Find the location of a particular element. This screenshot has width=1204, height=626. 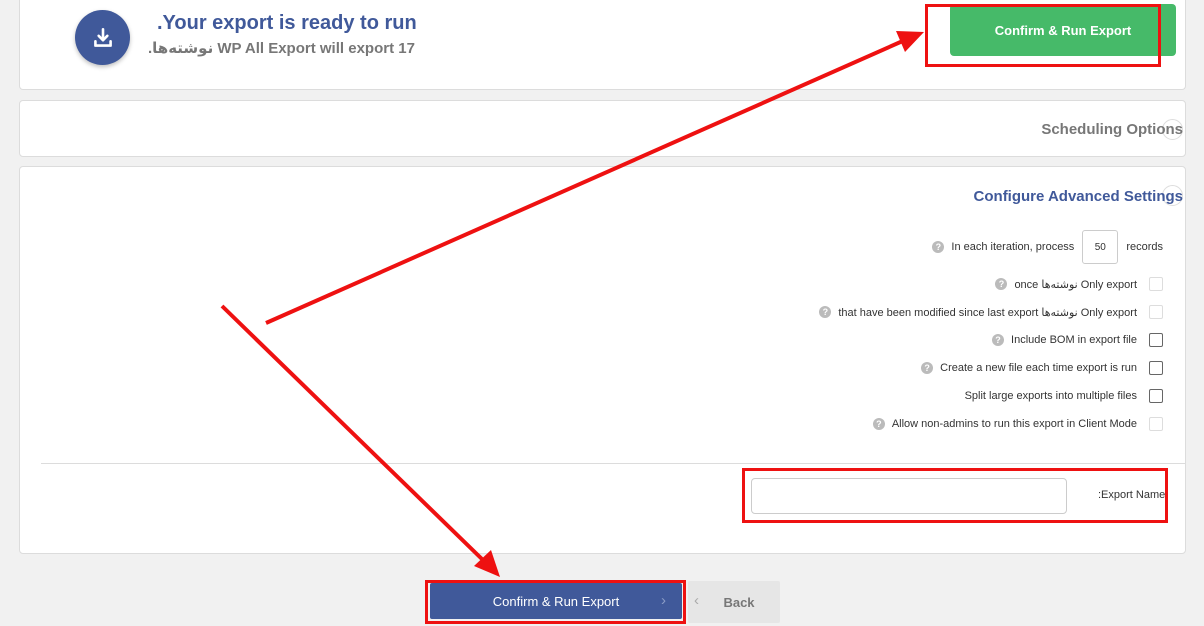

option-row: Split large exports into multiple files is located at coordinates (1064, 396).